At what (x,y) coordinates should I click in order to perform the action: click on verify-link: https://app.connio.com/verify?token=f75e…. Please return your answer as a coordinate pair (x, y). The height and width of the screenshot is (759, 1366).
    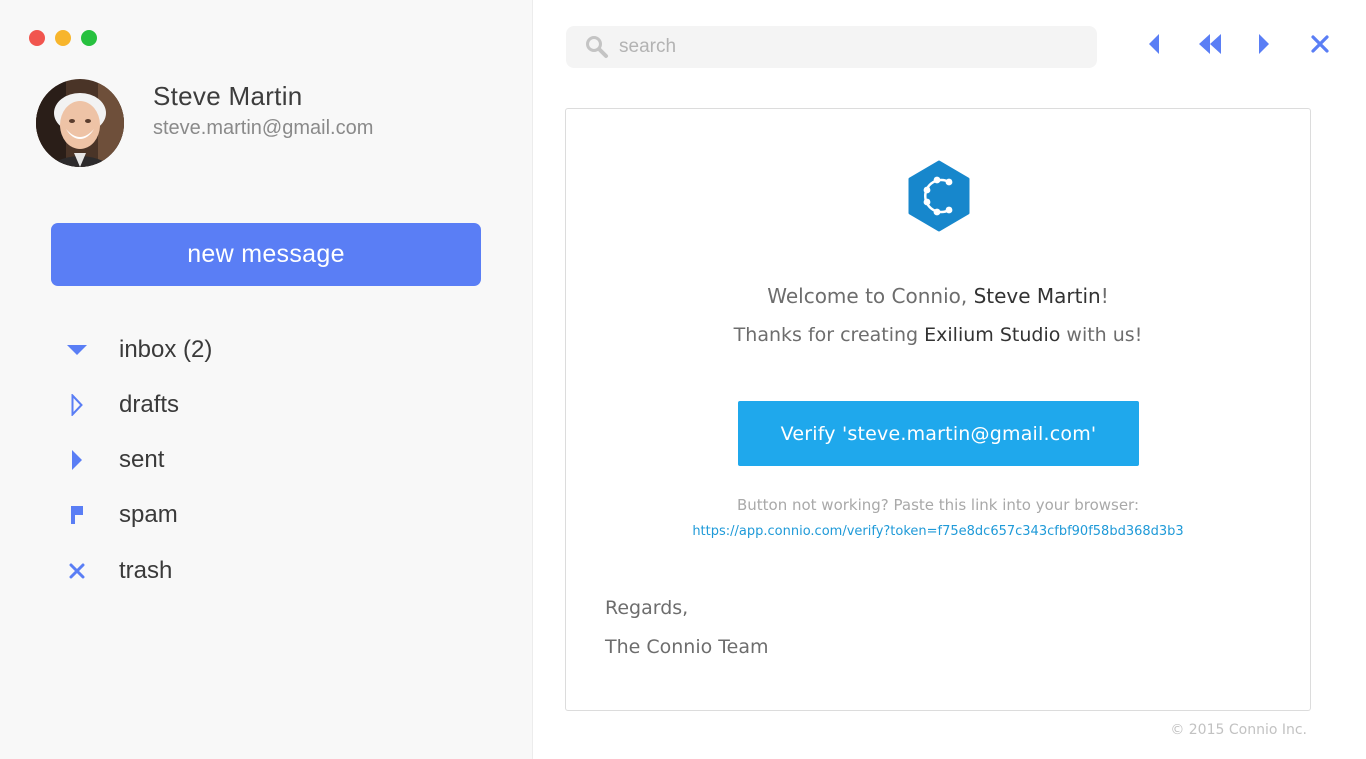
    Looking at the image, I should click on (938, 531).